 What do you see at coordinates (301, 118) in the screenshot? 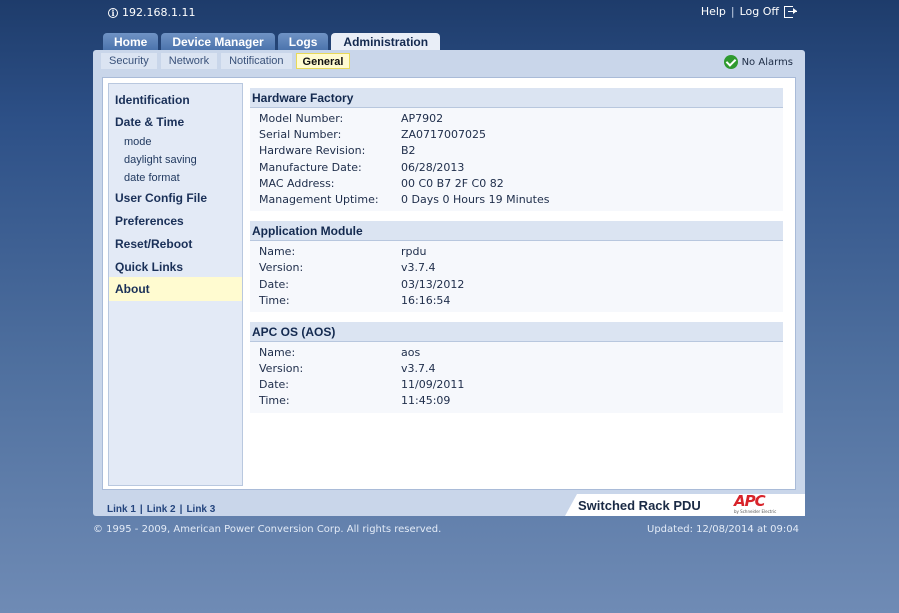
I see `info-label: Model Number:` at bounding box center [301, 118].